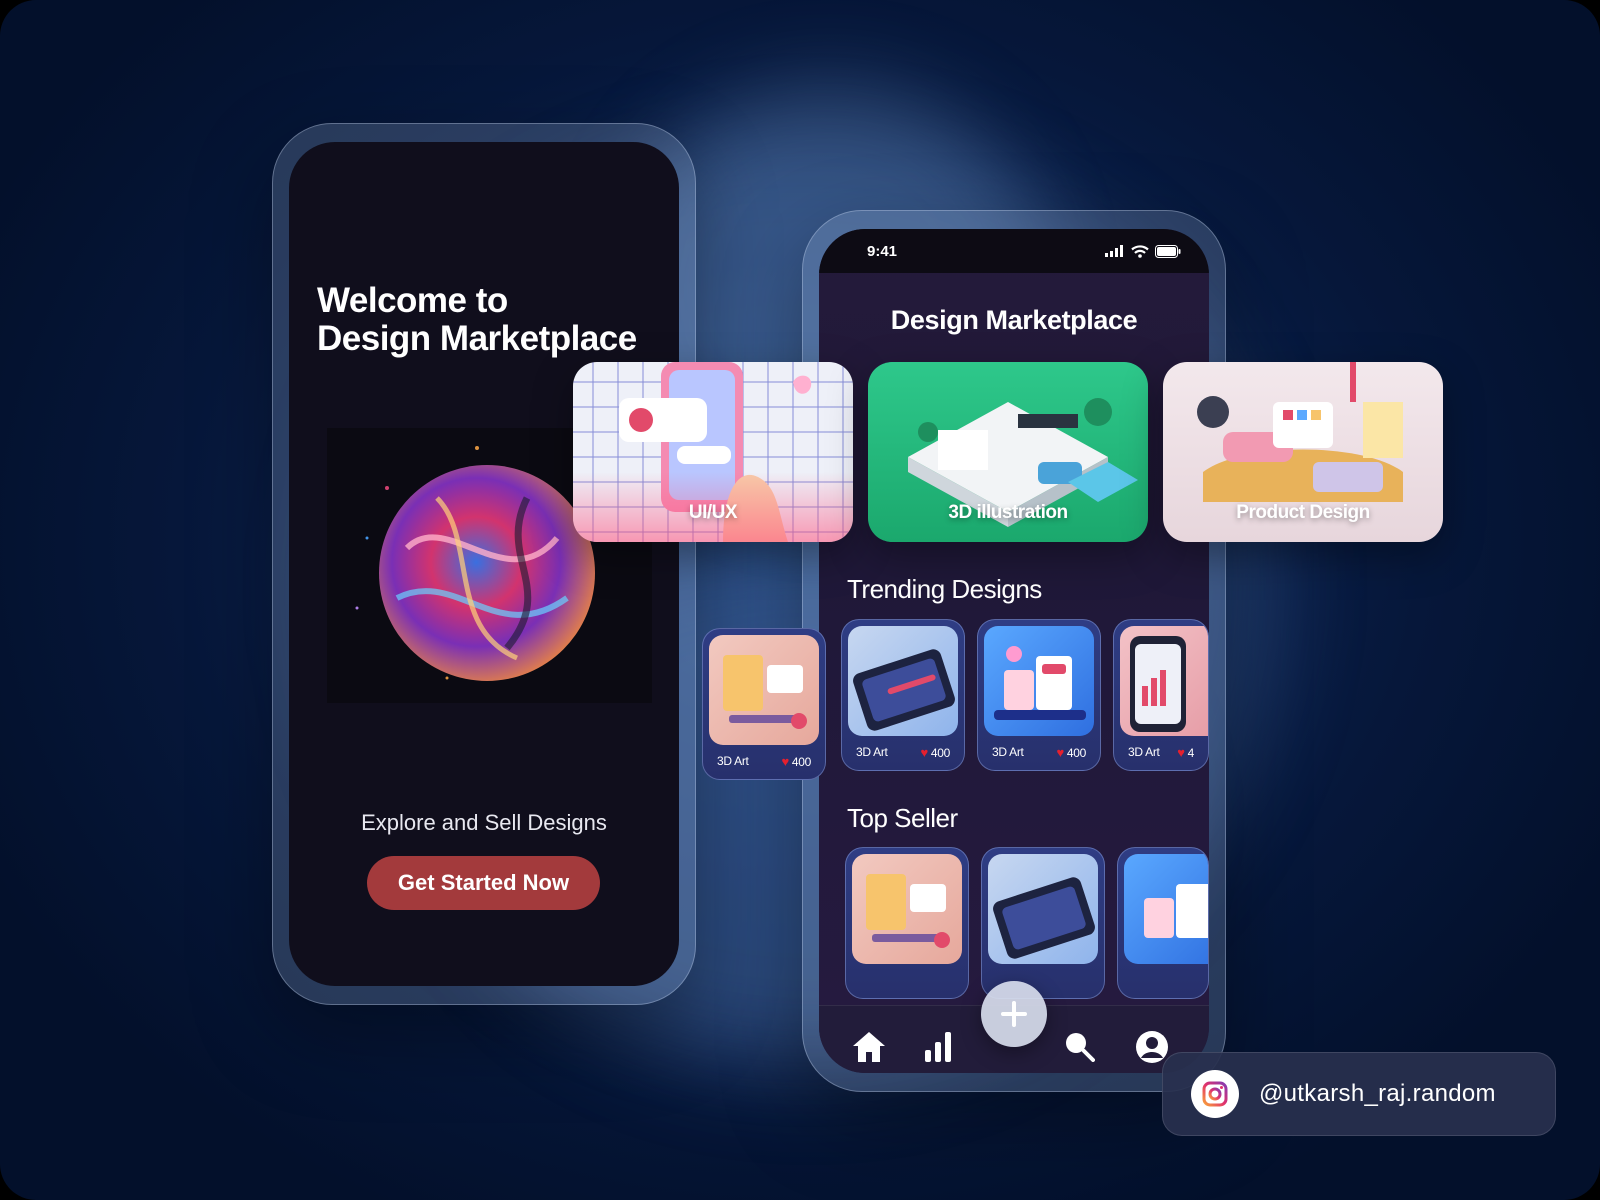 This screenshot has height=1200, width=1600. I want to click on category-label: UI/UX, so click(713, 512).